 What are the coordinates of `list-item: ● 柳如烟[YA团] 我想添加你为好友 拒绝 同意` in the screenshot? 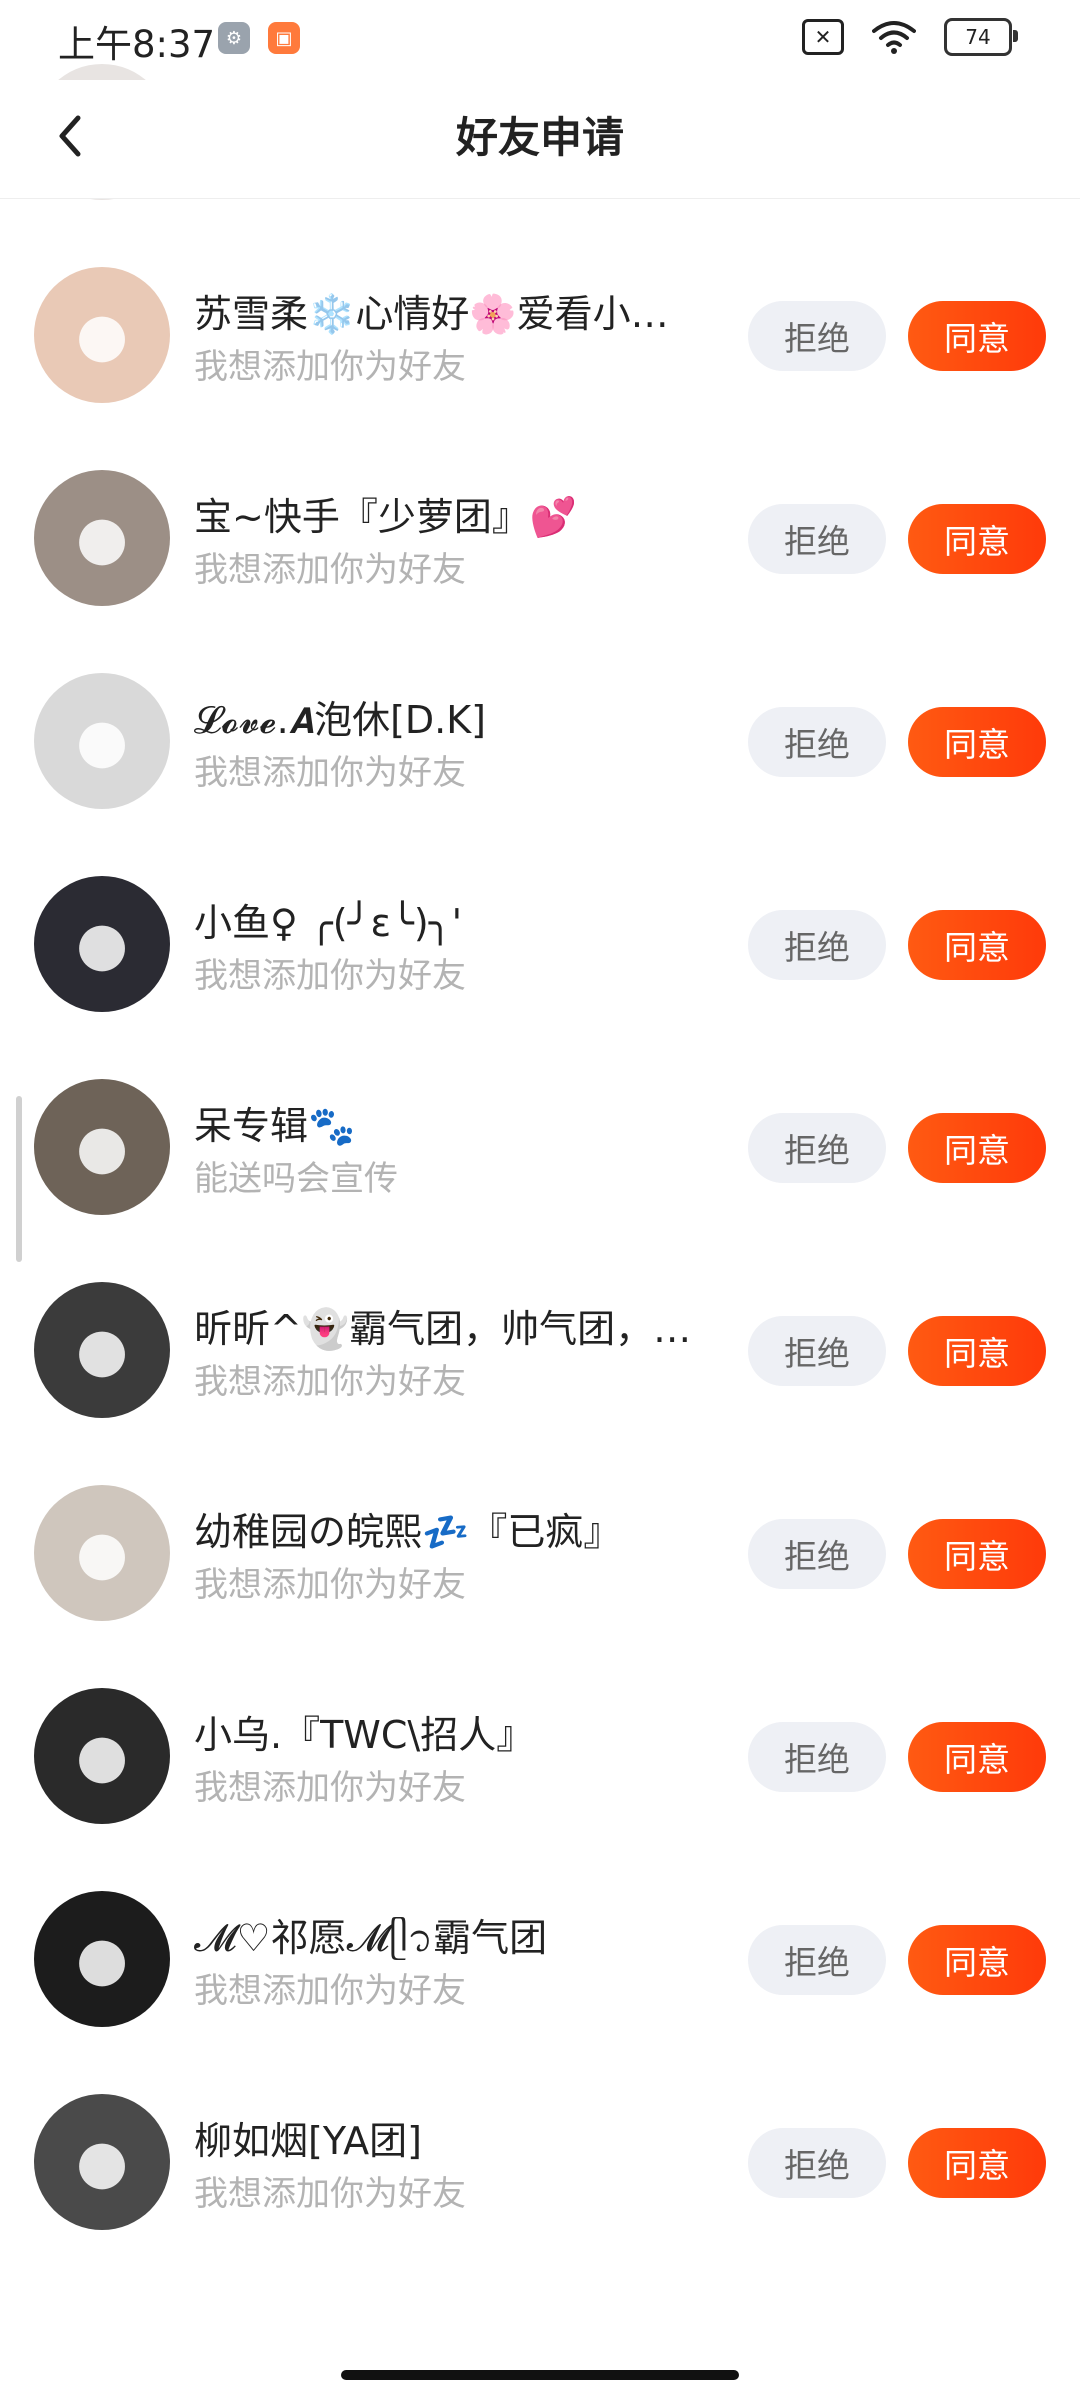 It's located at (540, 2161).